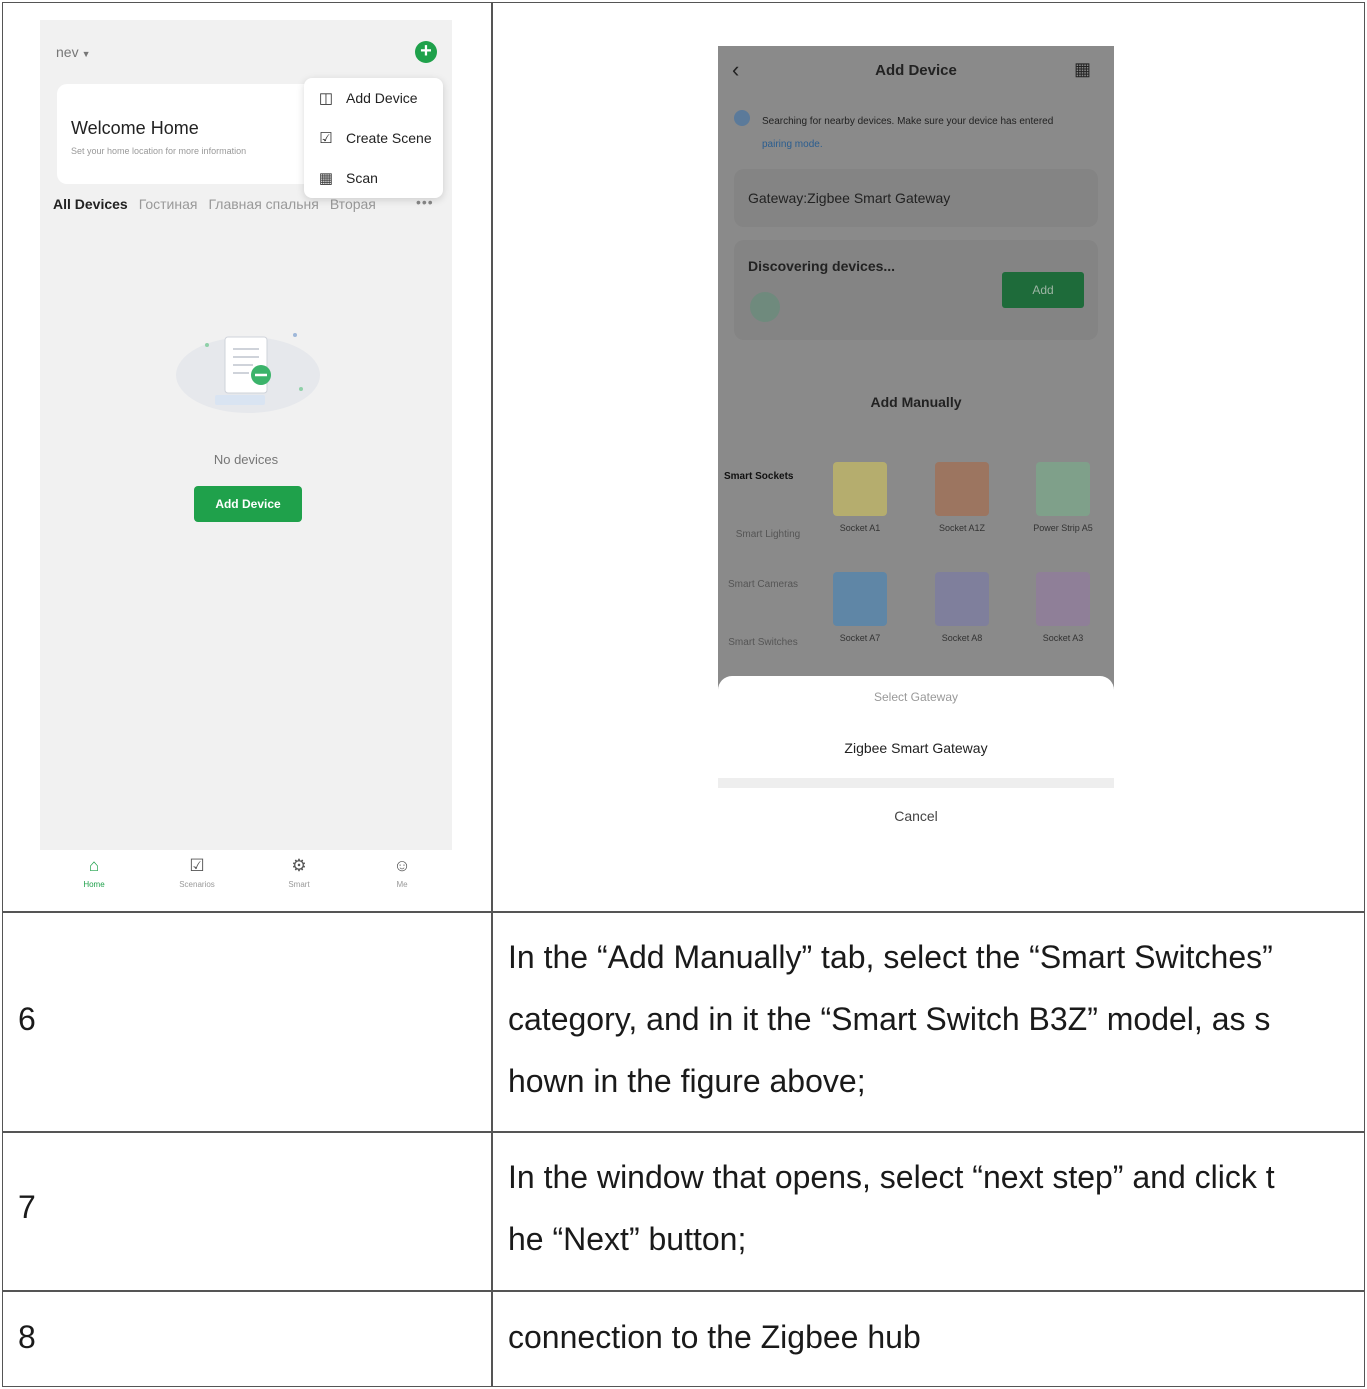 This screenshot has width=1367, height=1389. Describe the element at coordinates (94, 884) in the screenshot. I see `tab-label: Home` at that location.